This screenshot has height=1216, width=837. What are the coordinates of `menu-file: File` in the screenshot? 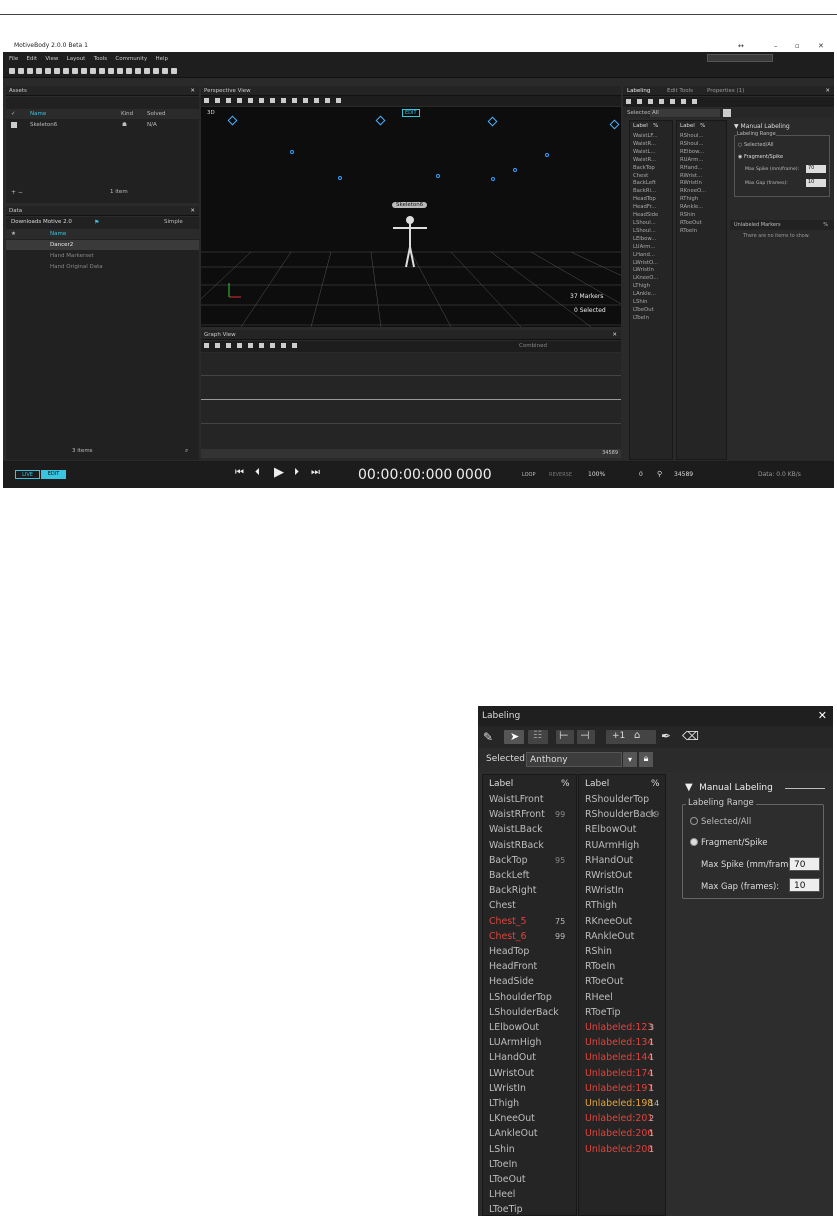 It's located at (13, 59).